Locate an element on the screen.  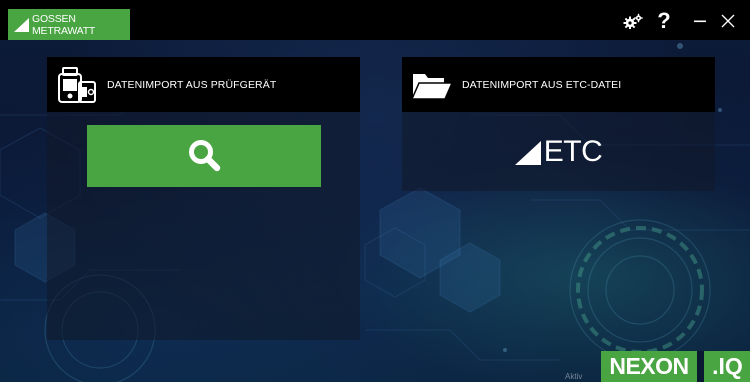
close-icon is located at coordinates (728, 21).